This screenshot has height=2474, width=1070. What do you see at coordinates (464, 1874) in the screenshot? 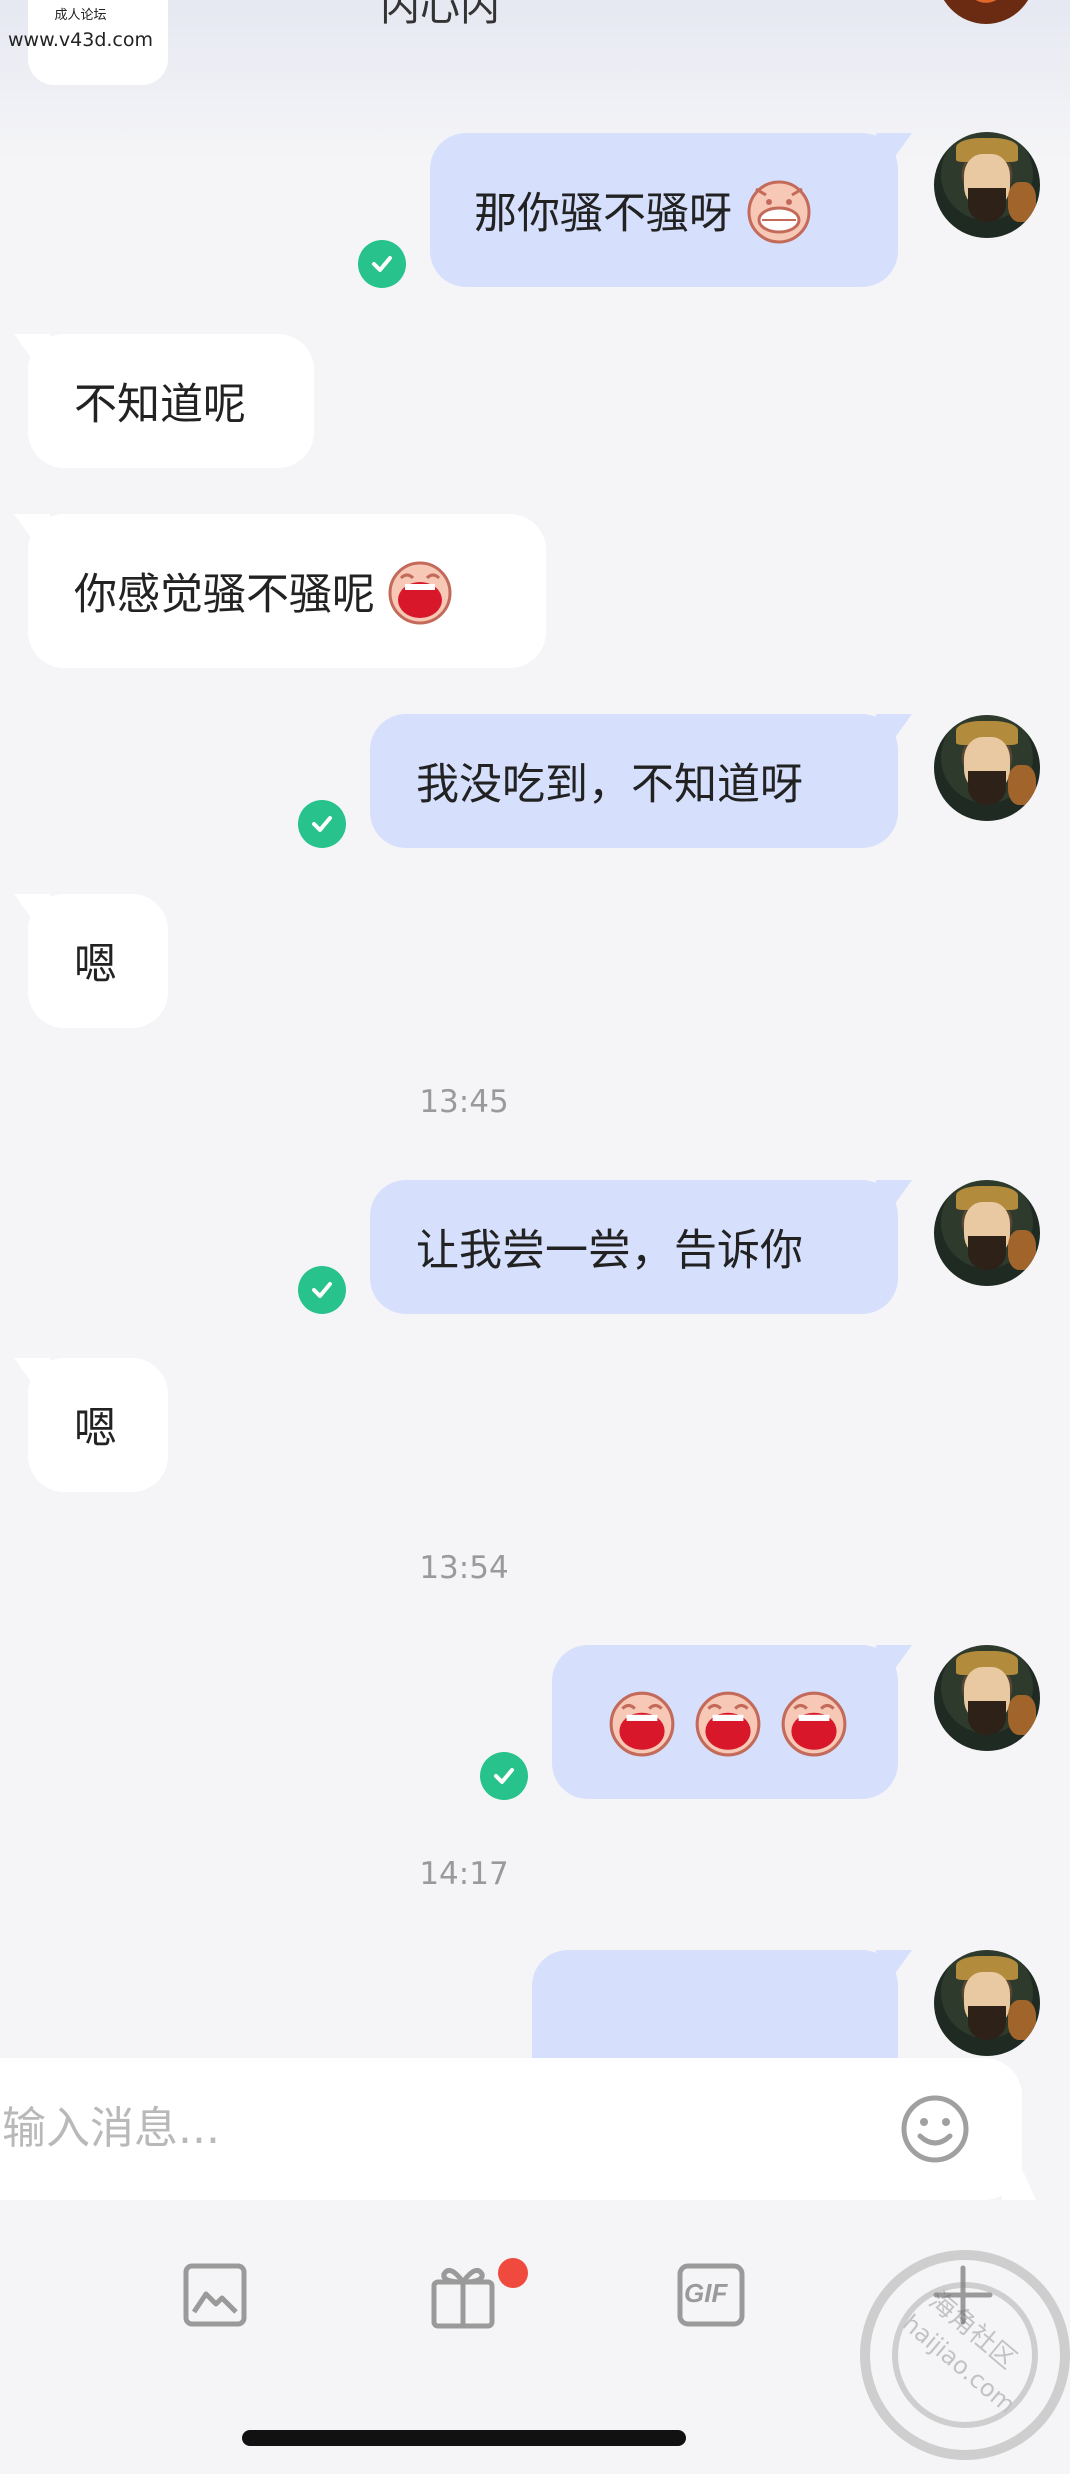
I see `message-timestamp: 14:17` at bounding box center [464, 1874].